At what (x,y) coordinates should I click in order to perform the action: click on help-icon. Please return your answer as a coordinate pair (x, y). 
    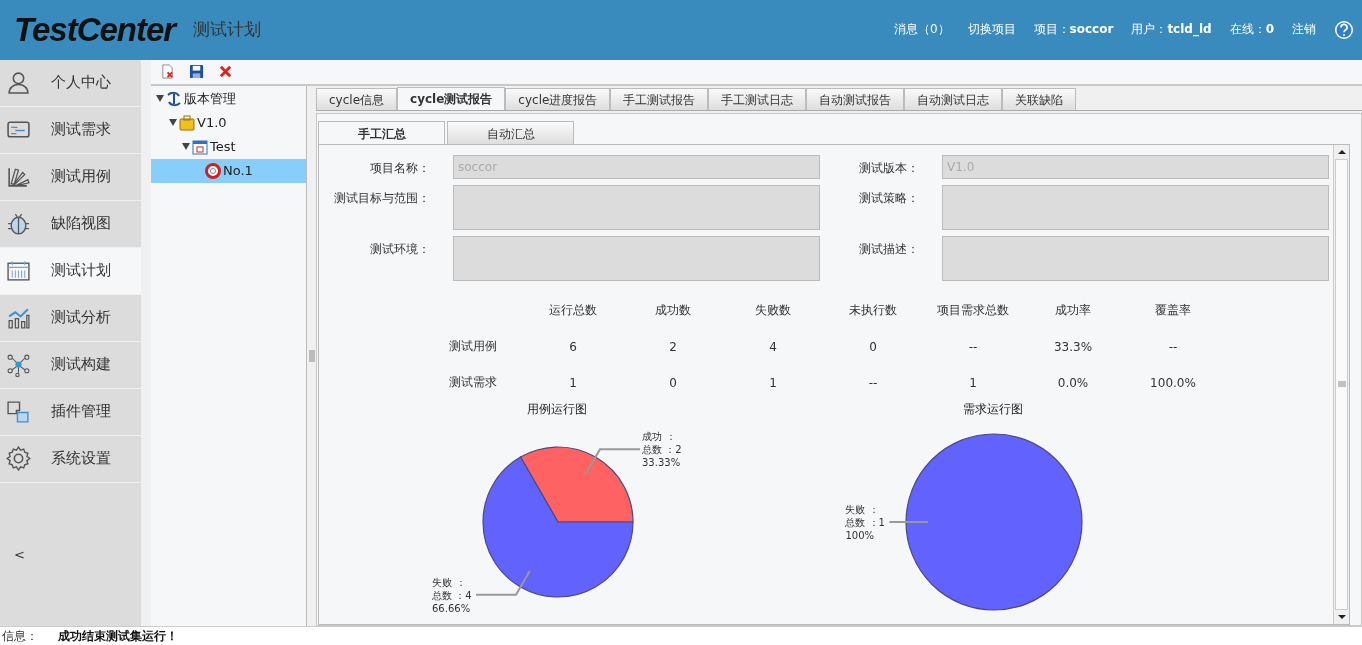
    Looking at the image, I should click on (1344, 29).